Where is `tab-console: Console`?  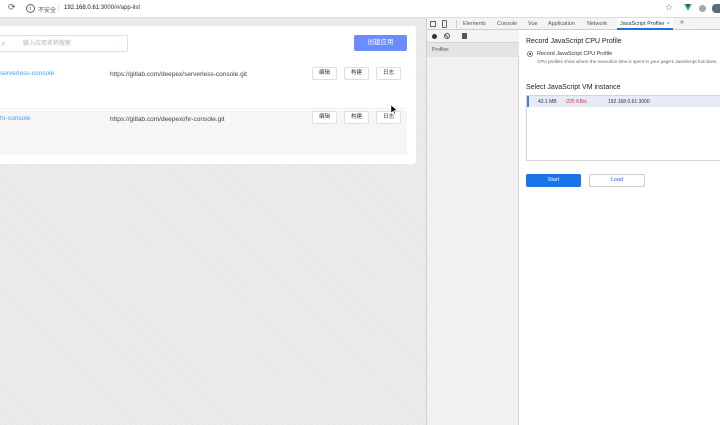
tab-console: Console is located at coordinates (507, 24).